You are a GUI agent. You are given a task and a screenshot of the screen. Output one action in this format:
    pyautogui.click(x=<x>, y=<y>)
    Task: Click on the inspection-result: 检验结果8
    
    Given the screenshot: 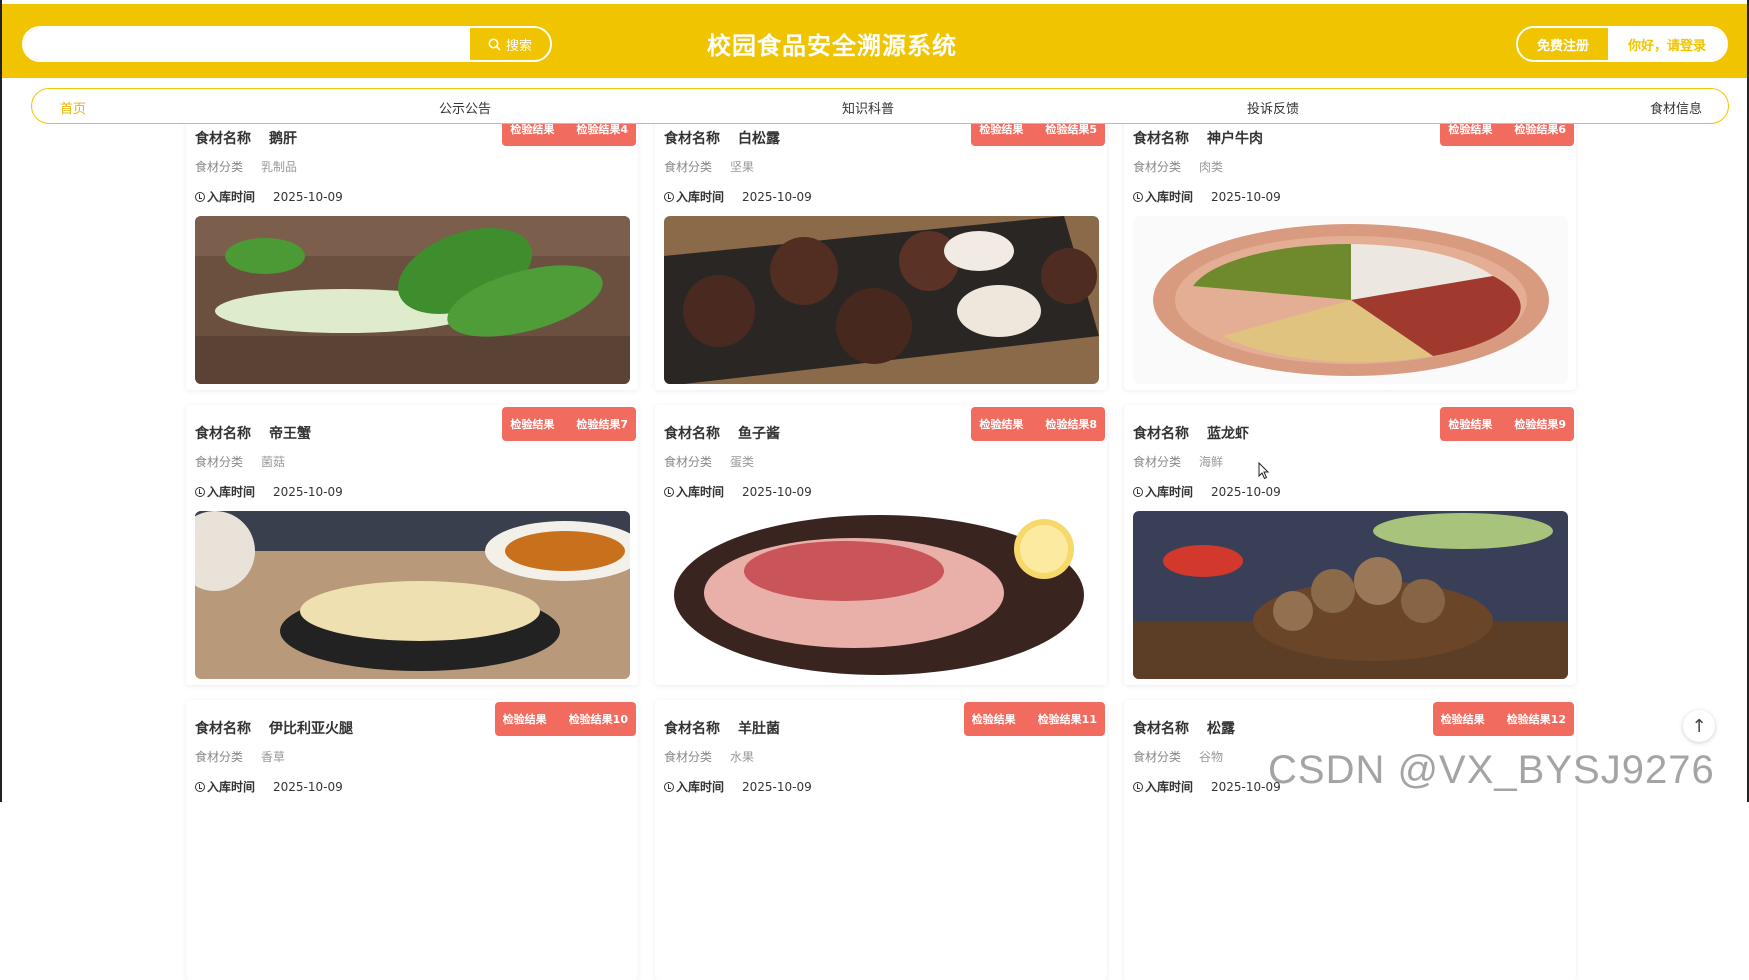 What is the action you would take?
    pyautogui.click(x=1071, y=424)
    